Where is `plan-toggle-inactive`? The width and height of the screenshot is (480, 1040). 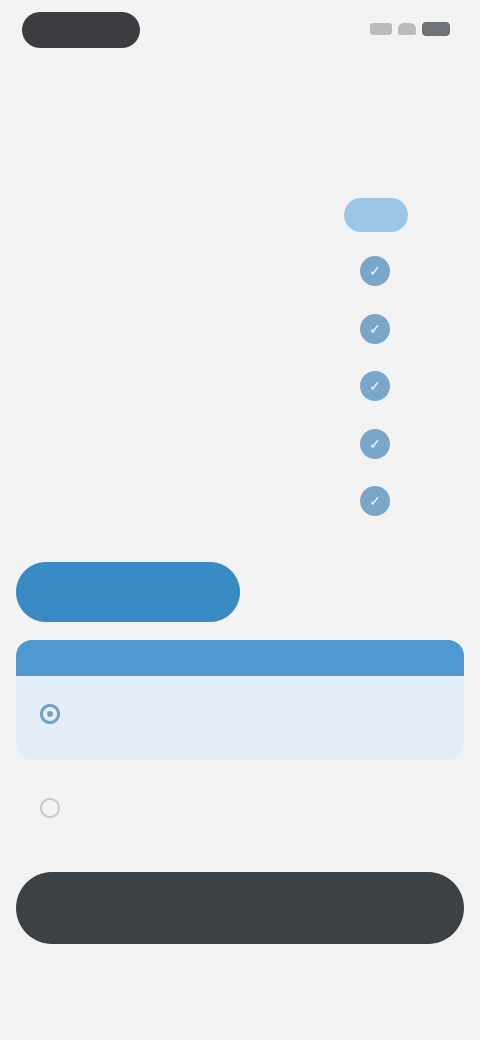 plan-toggle-inactive is located at coordinates (356, 592).